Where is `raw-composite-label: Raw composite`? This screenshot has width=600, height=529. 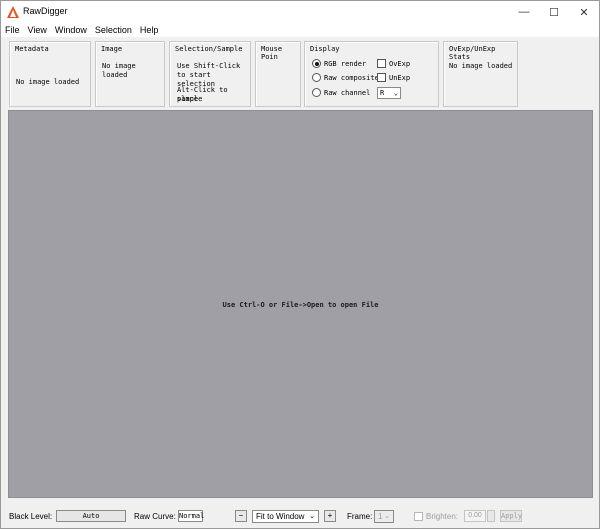
raw-composite-label: Raw composite is located at coordinates (351, 78).